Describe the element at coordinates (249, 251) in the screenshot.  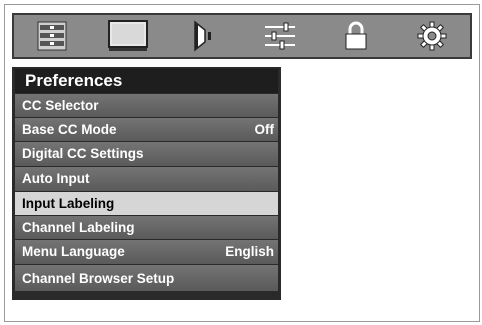
I see `menu-item-value: English` at that location.